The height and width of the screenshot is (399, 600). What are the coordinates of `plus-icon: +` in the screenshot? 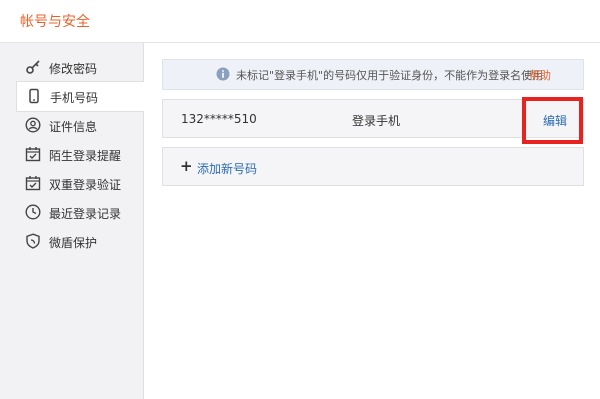 It's located at (186, 166).